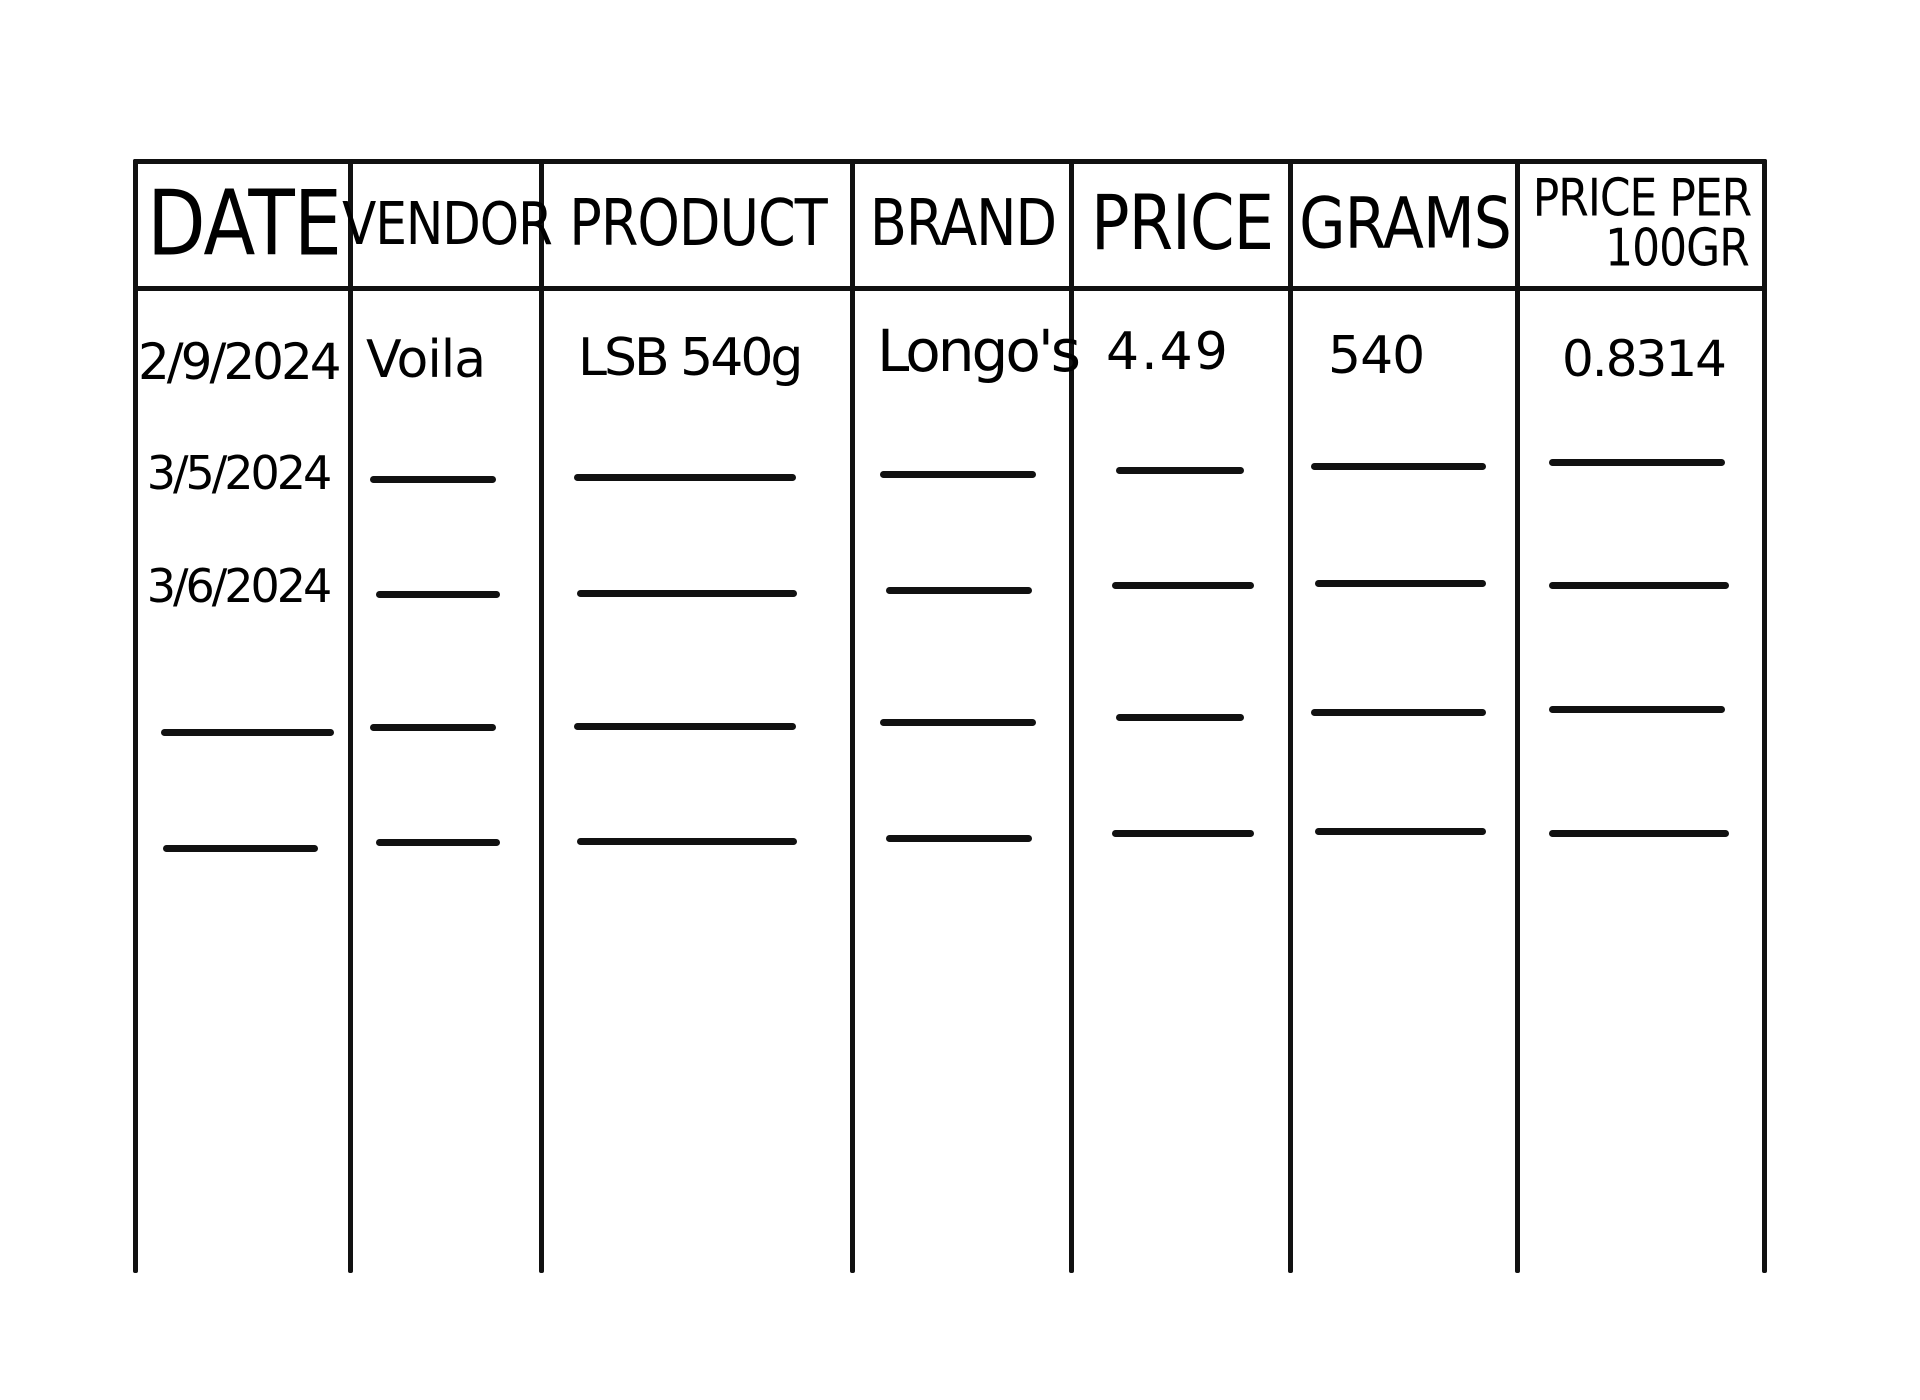 This screenshot has height=1400, width=1920. I want to click on row-3-date: 3/6/2024, so click(239, 586).